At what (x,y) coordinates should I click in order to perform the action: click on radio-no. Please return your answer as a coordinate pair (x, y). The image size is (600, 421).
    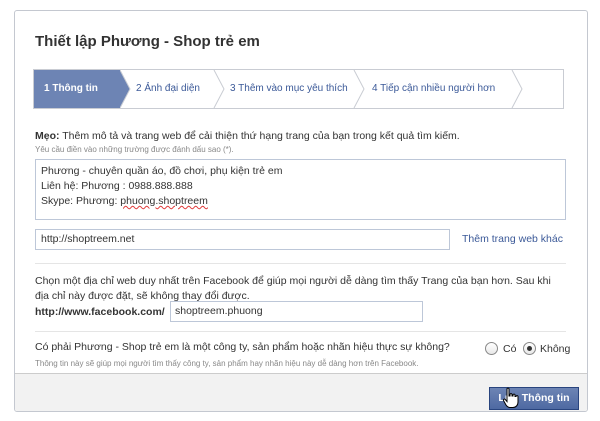
    Looking at the image, I should click on (529, 348).